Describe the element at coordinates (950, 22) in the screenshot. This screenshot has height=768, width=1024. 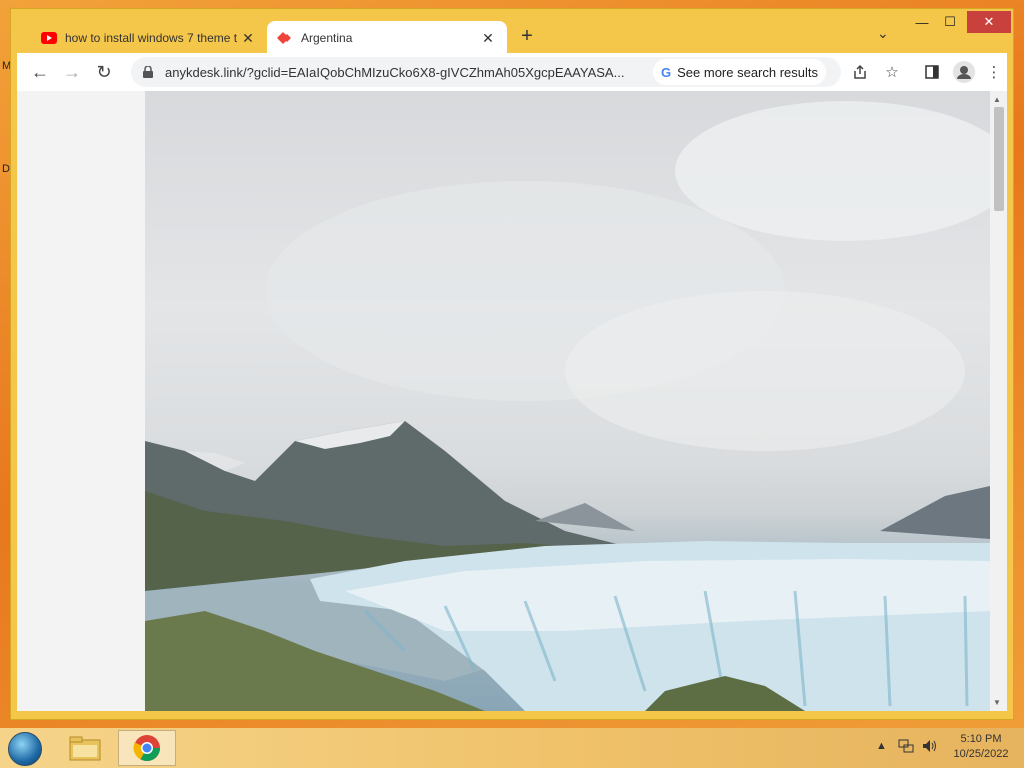
I see `maximize-button: ☐` at that location.